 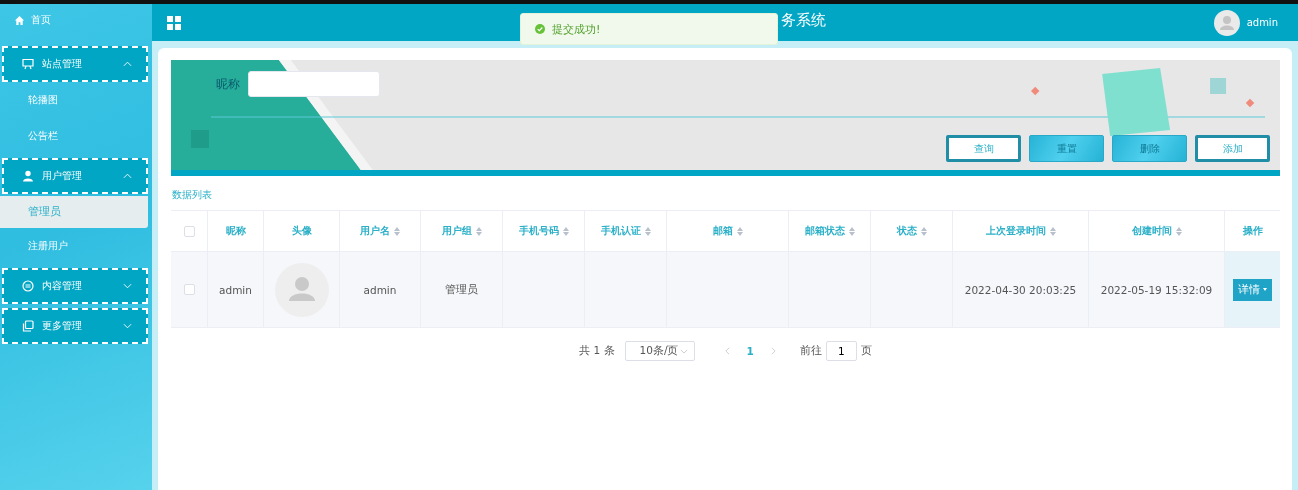 What do you see at coordinates (62, 64) in the screenshot?
I see `menu-label: 站点管理` at bounding box center [62, 64].